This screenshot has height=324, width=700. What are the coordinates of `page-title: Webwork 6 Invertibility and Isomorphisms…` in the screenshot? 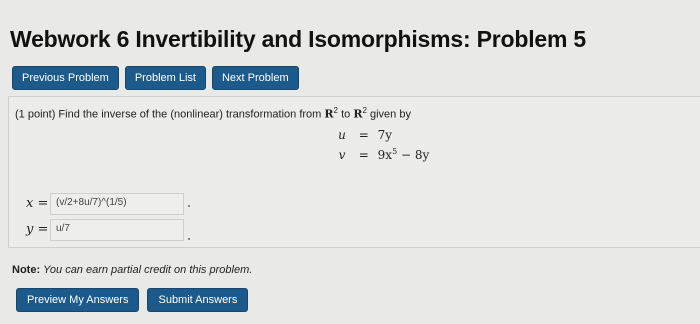 It's located at (298, 39).